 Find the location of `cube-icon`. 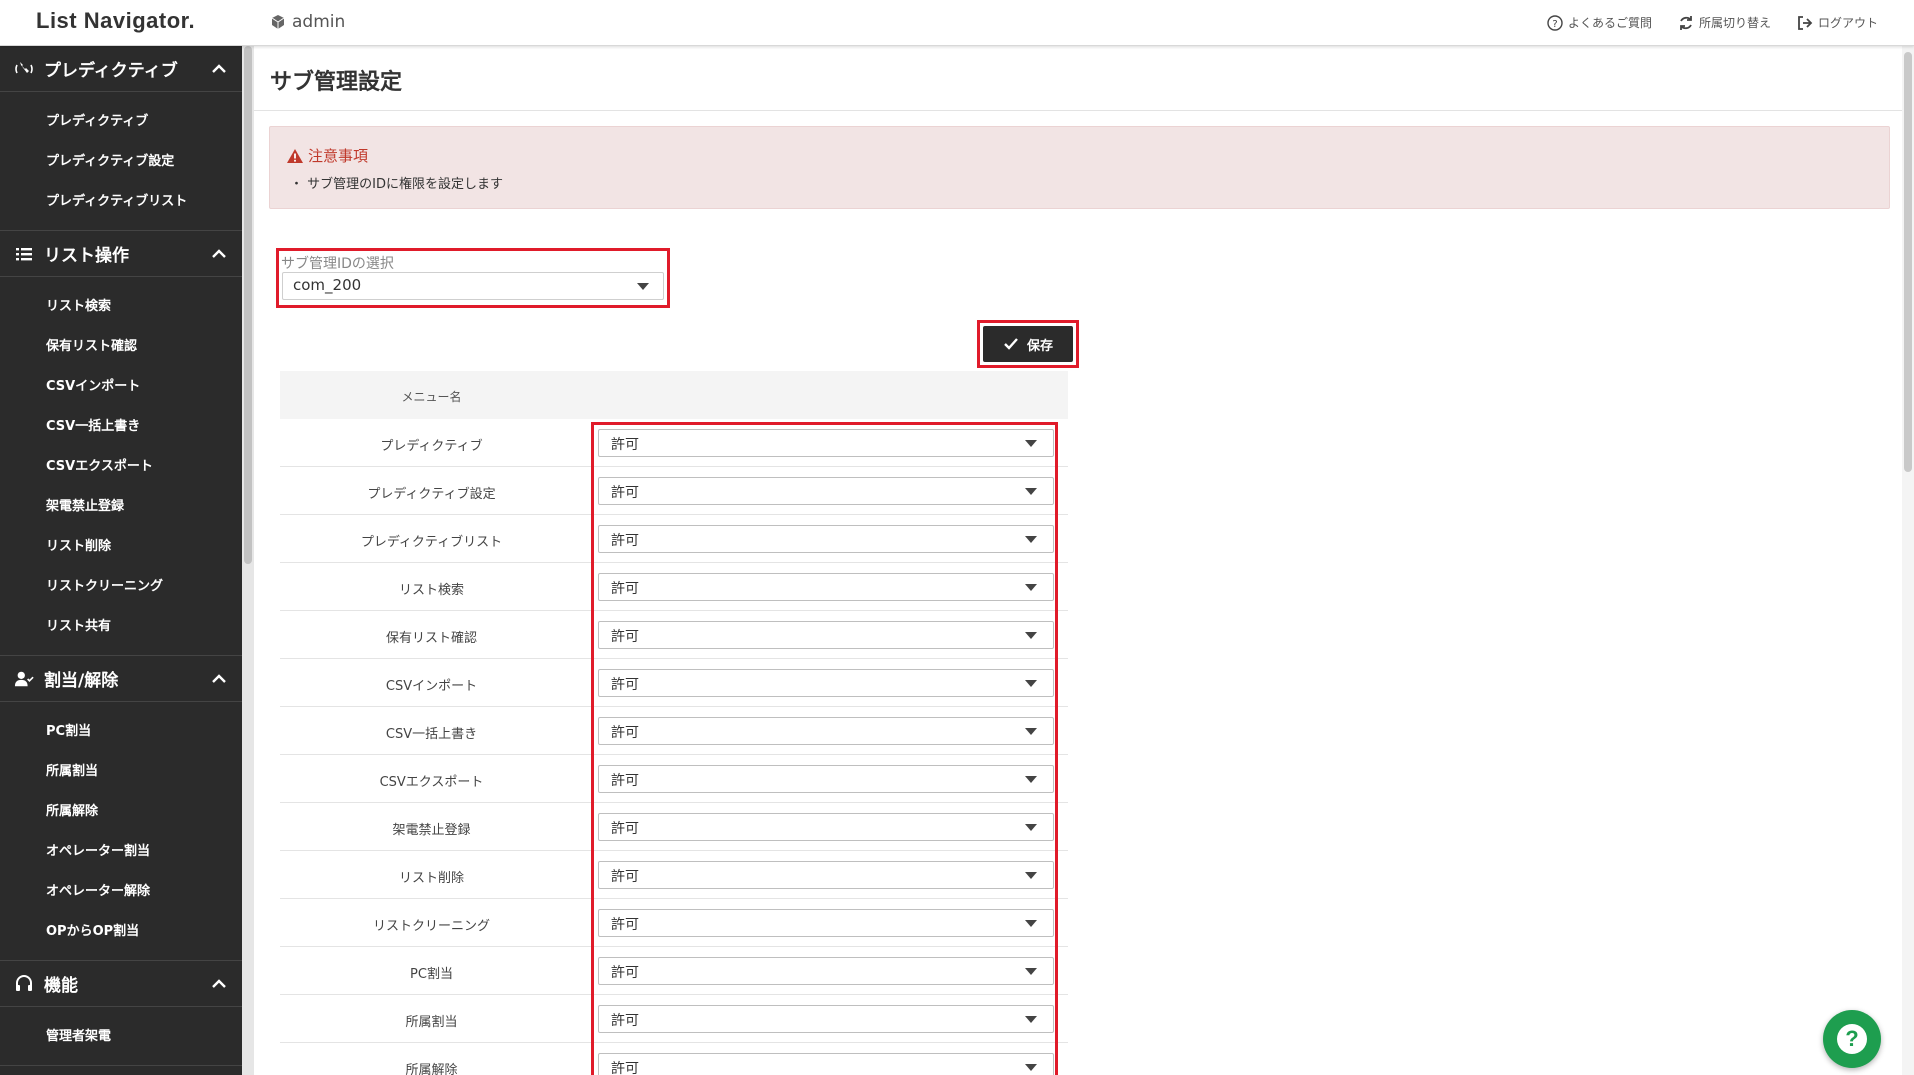

cube-icon is located at coordinates (278, 22).